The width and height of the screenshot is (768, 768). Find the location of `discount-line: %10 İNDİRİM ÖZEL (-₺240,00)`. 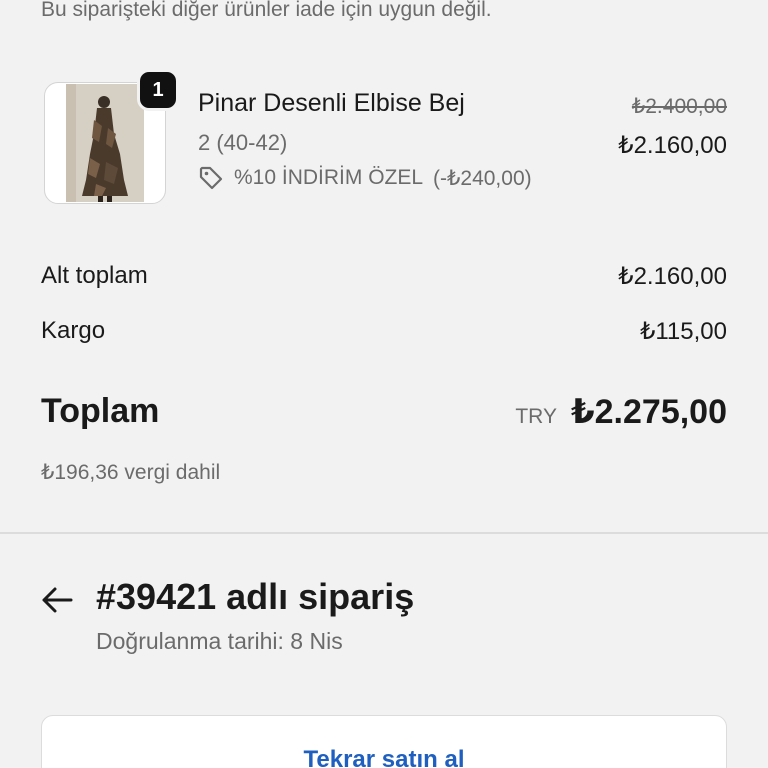

discount-line: %10 İNDİRİM ÖZEL (-₺240,00) is located at coordinates (365, 178).